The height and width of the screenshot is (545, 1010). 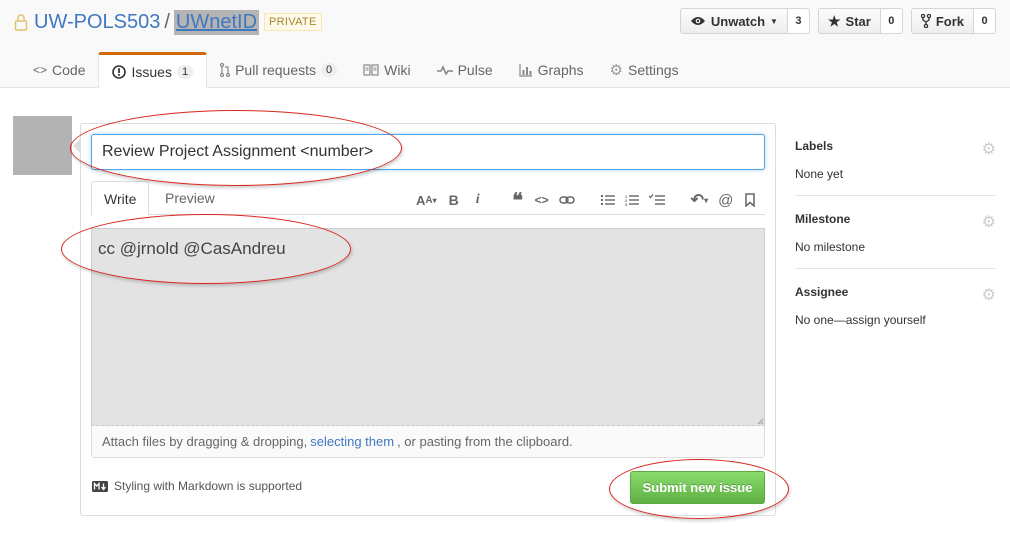 I want to click on tab-issues-label: Issues, so click(x=151, y=71).